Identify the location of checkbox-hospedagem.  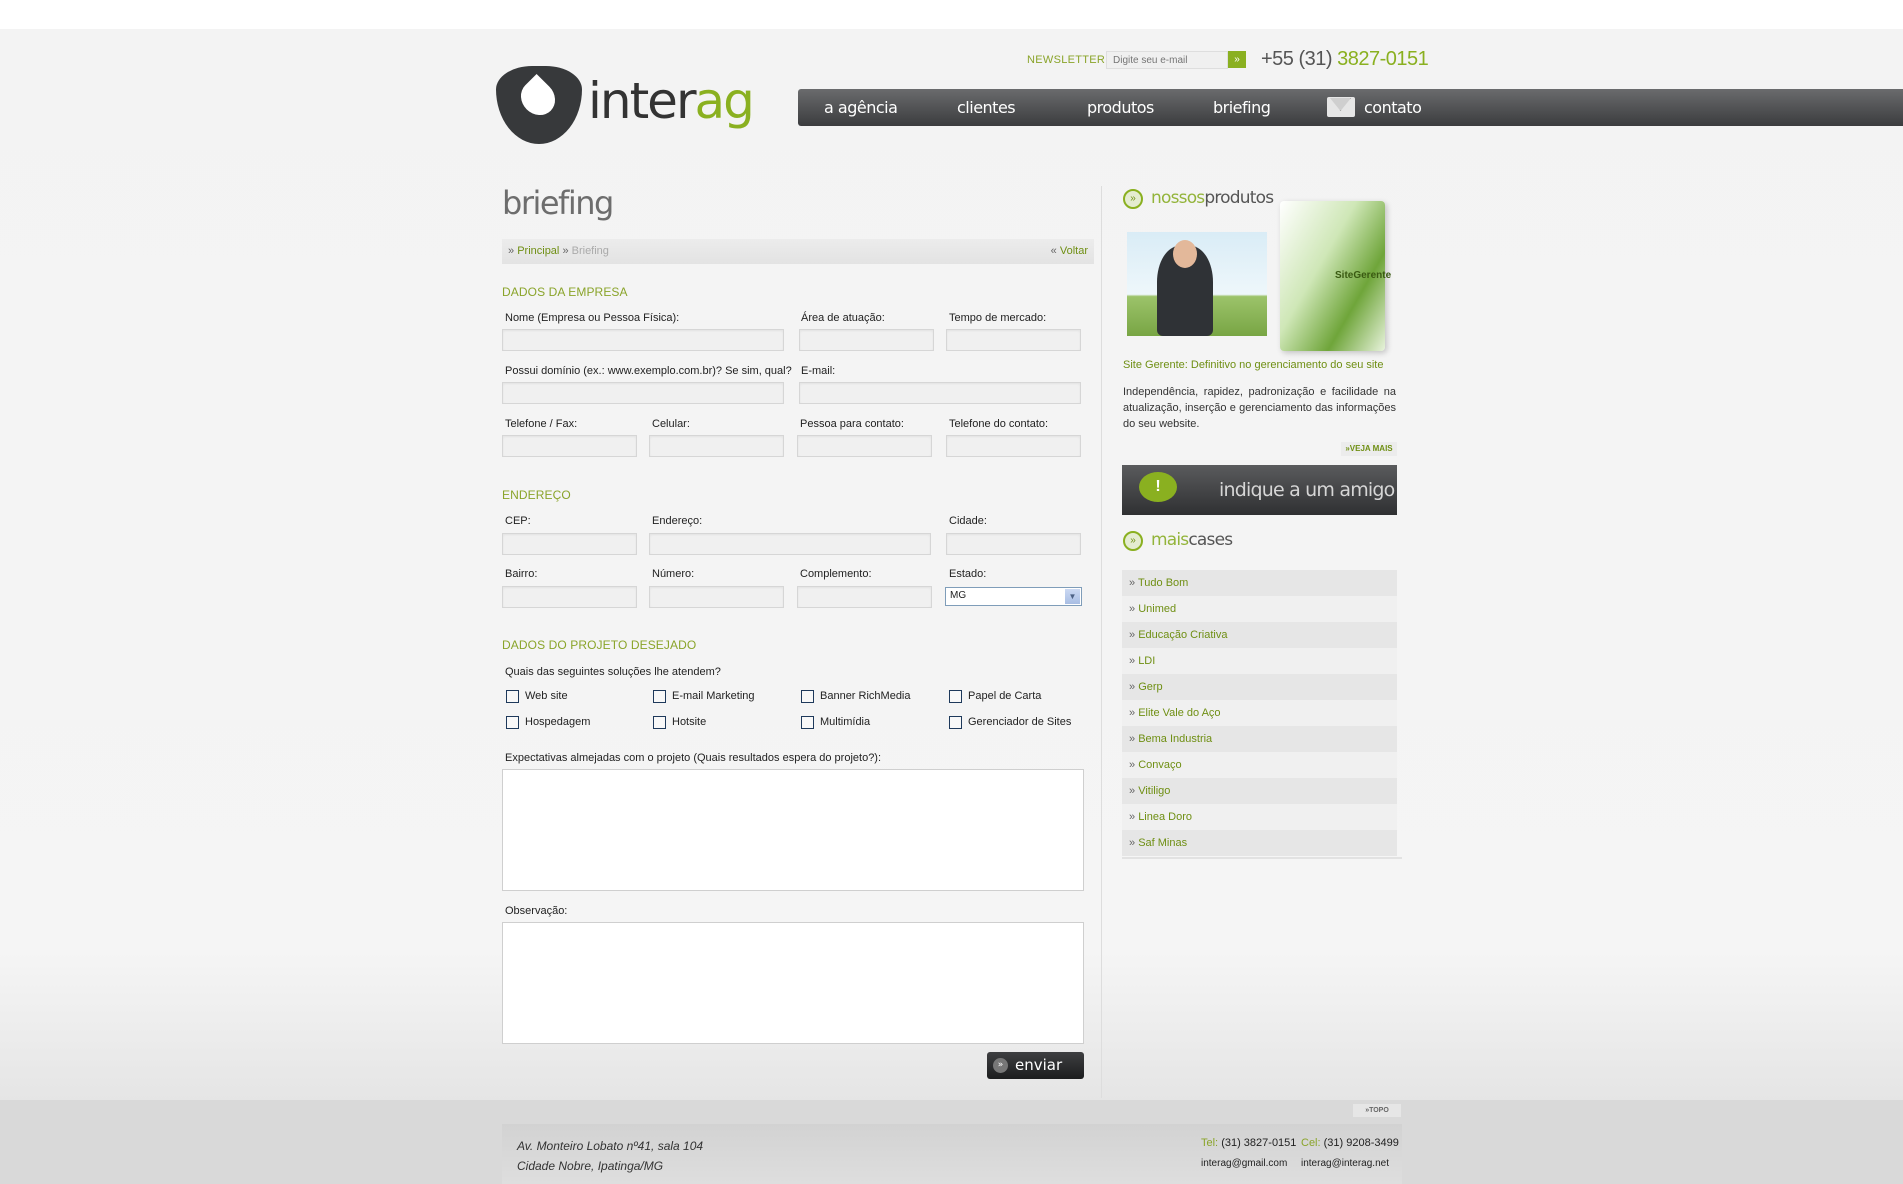
(512, 722).